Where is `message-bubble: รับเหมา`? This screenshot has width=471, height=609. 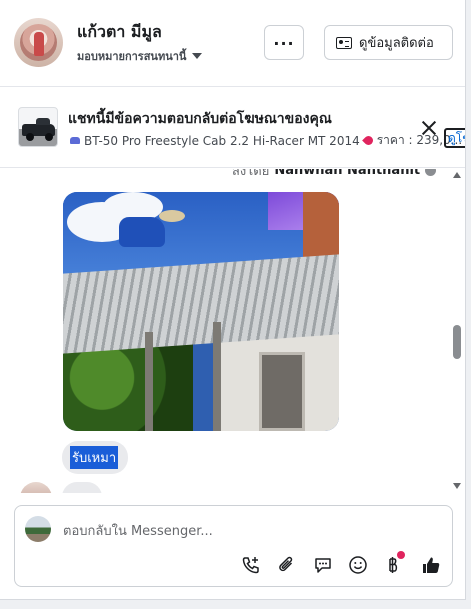
message-bubble: รับเหมา is located at coordinates (95, 457).